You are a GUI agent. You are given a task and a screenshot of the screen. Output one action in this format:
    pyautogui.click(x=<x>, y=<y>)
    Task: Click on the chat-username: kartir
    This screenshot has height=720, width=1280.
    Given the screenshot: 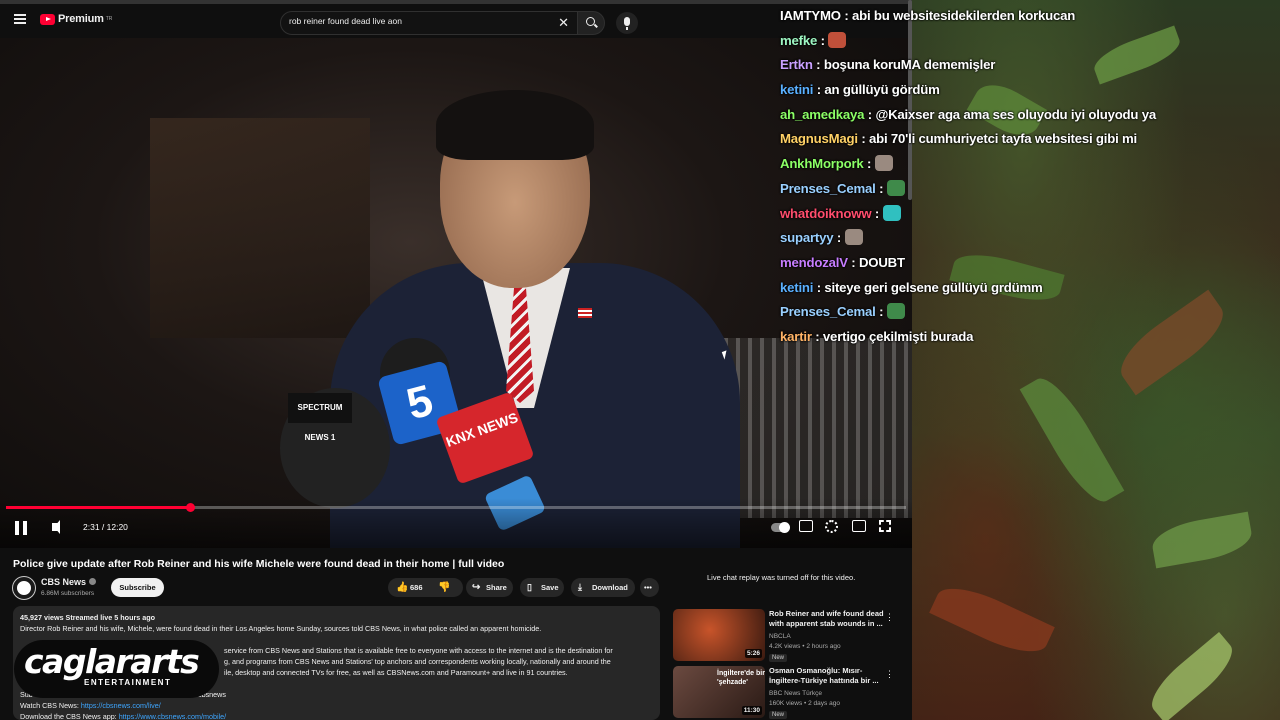 What is the action you would take?
    pyautogui.click(x=796, y=336)
    